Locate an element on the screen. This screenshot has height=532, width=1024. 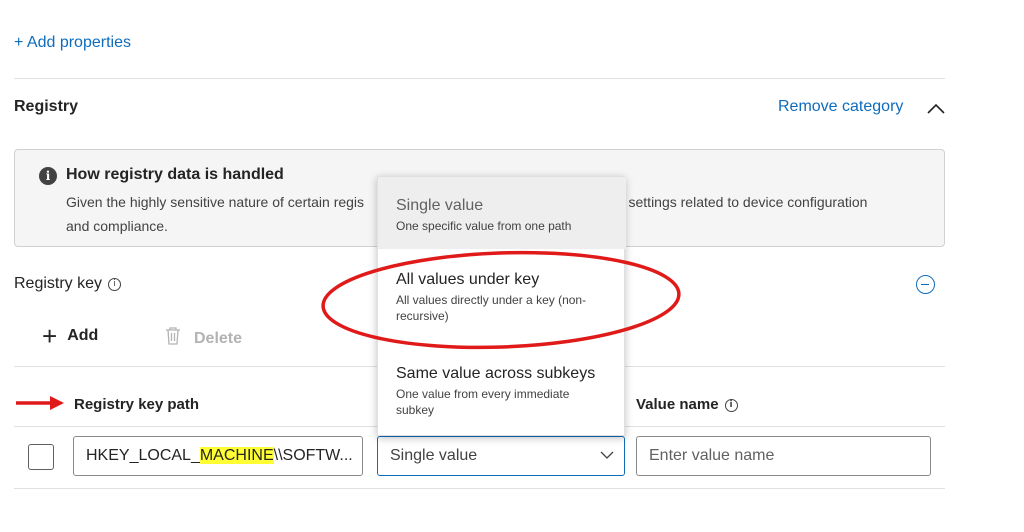
info-body-line2: and compliance. is located at coordinates (117, 226).